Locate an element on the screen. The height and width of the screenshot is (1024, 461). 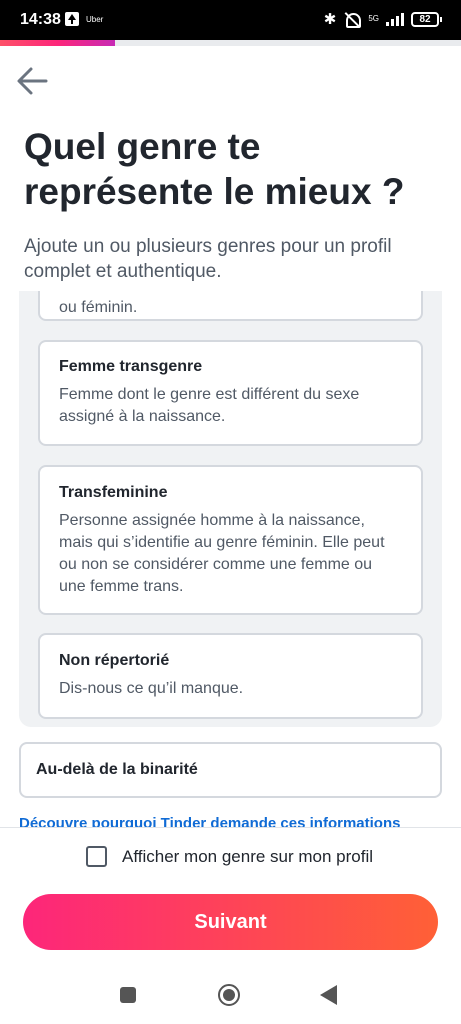
bluetooth-icon: ✱ is located at coordinates (330, 19).